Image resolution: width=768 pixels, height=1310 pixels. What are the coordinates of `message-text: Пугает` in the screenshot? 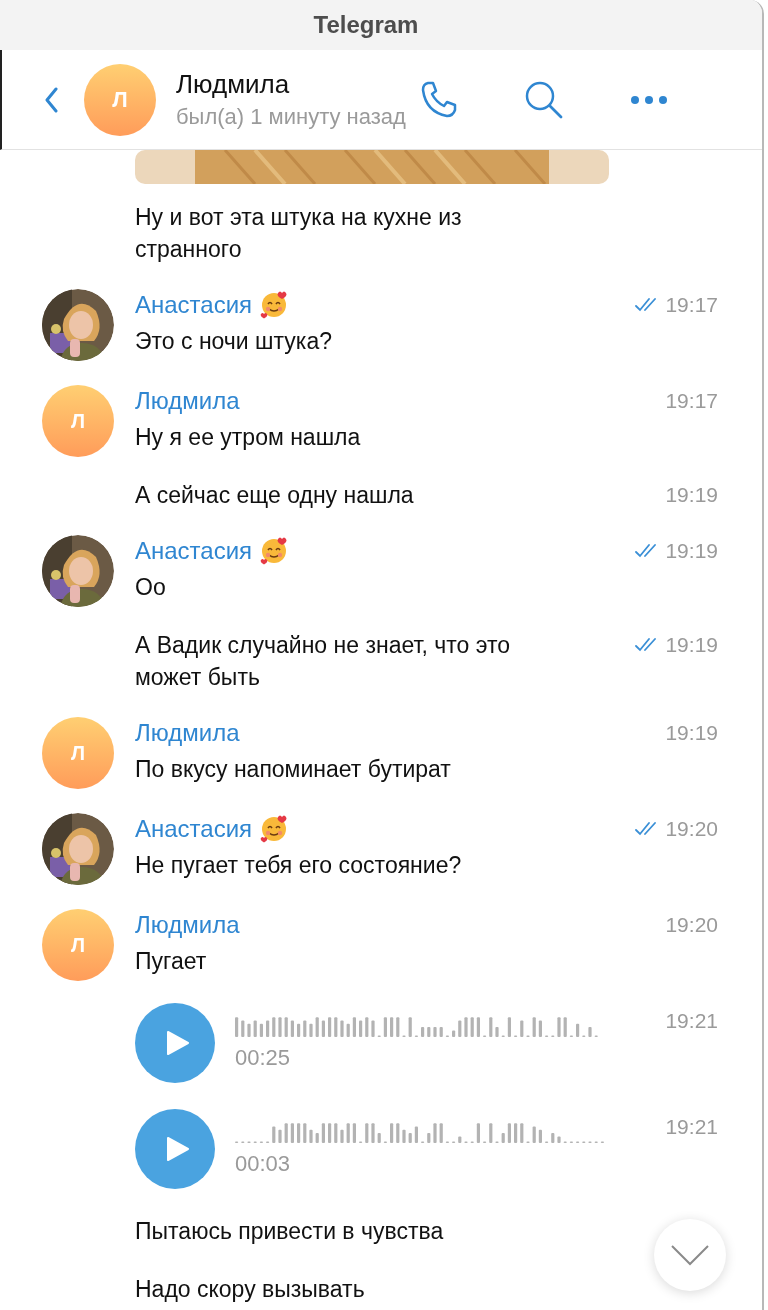 It's located at (171, 961).